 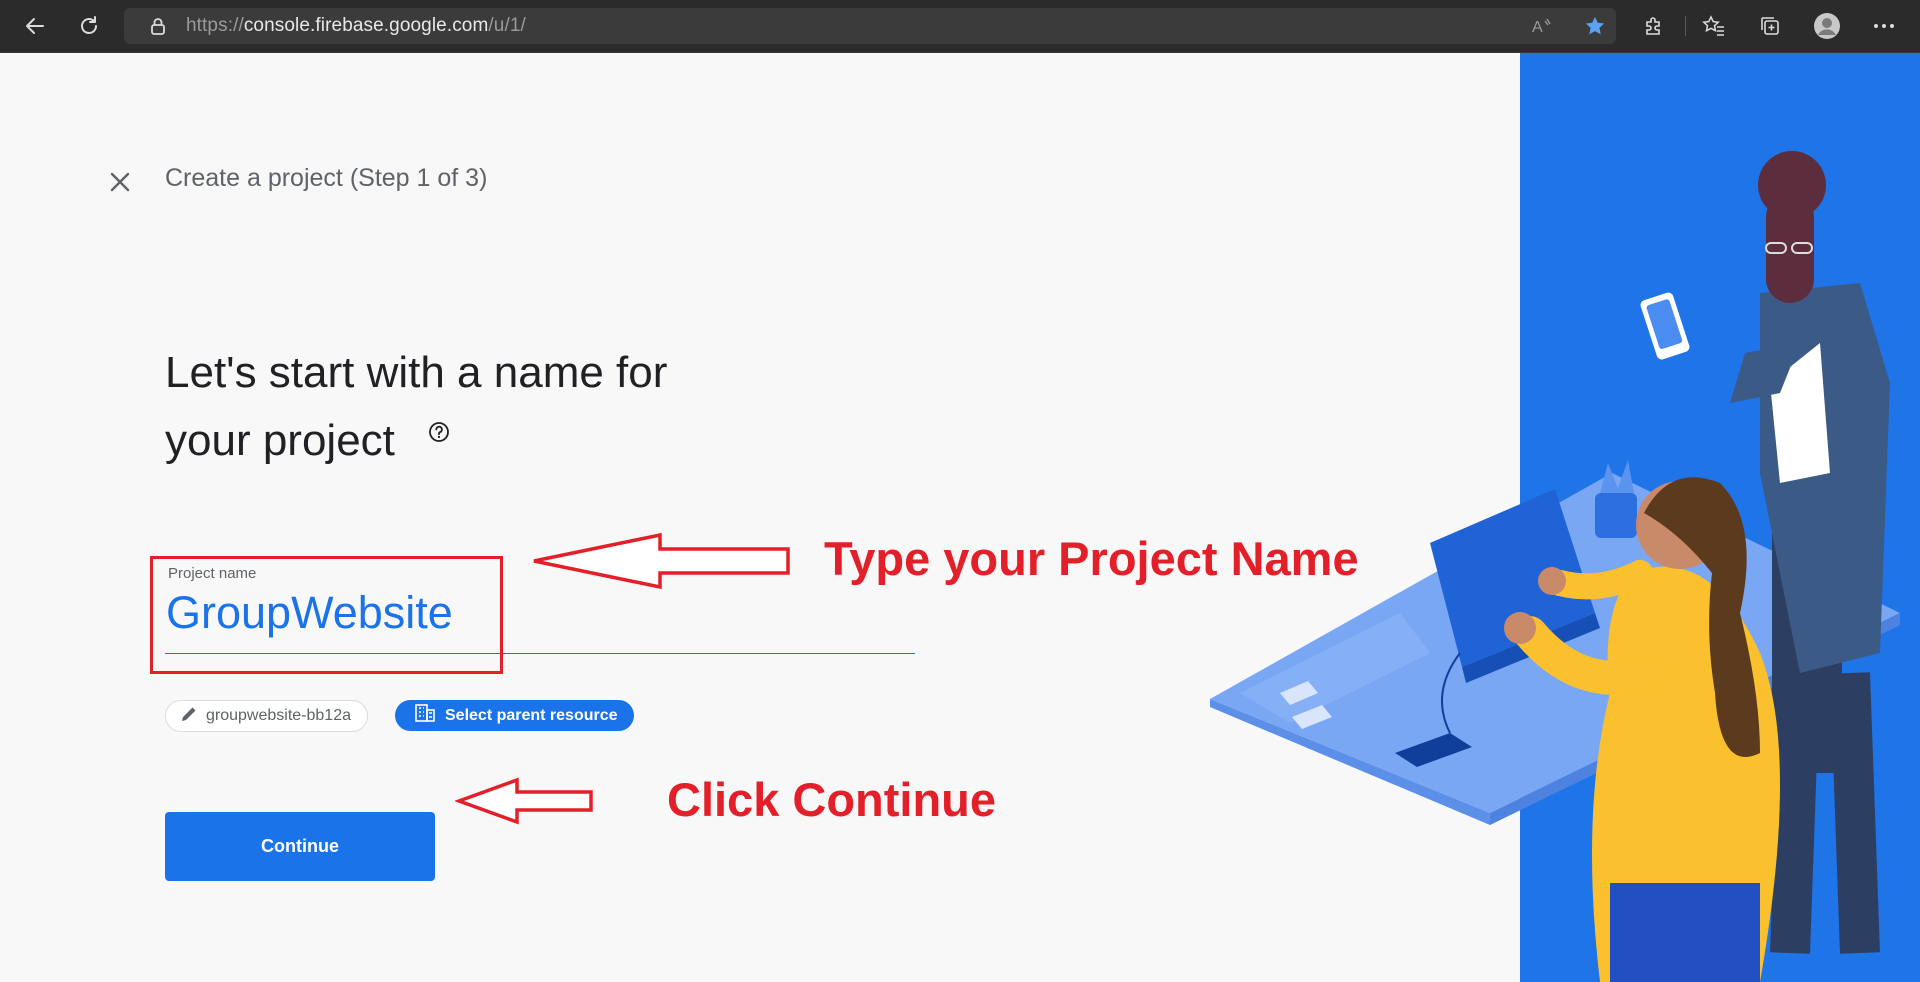 I want to click on refresh-icon, so click(x=89, y=26).